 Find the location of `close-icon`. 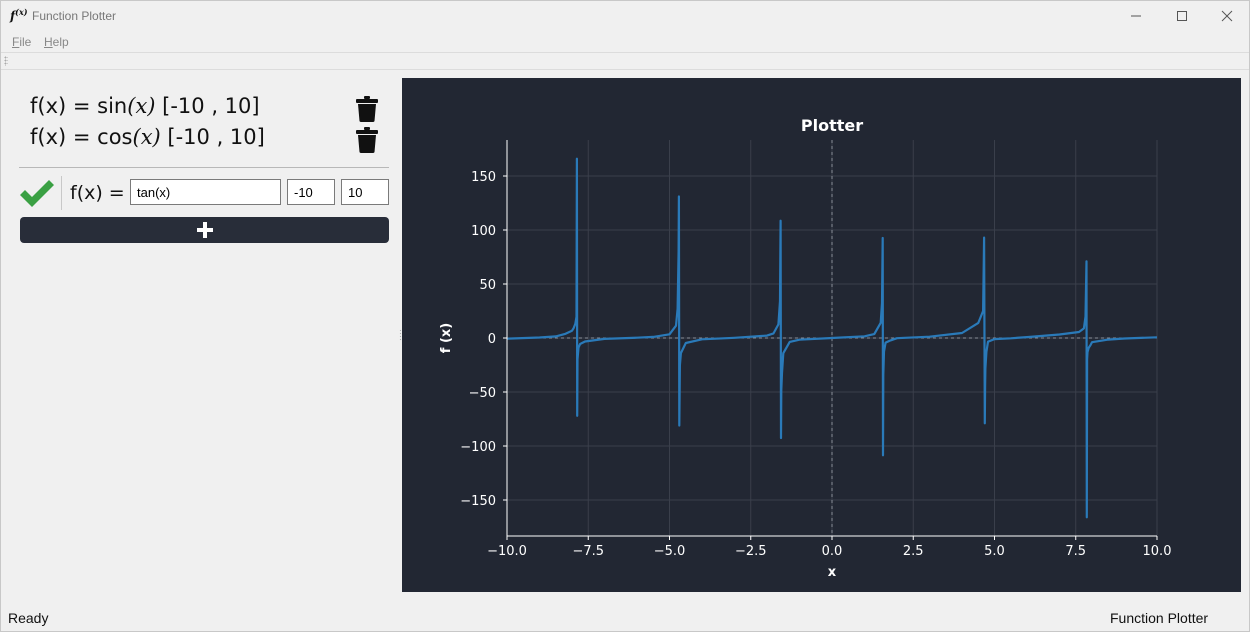

close-icon is located at coordinates (1227, 16).